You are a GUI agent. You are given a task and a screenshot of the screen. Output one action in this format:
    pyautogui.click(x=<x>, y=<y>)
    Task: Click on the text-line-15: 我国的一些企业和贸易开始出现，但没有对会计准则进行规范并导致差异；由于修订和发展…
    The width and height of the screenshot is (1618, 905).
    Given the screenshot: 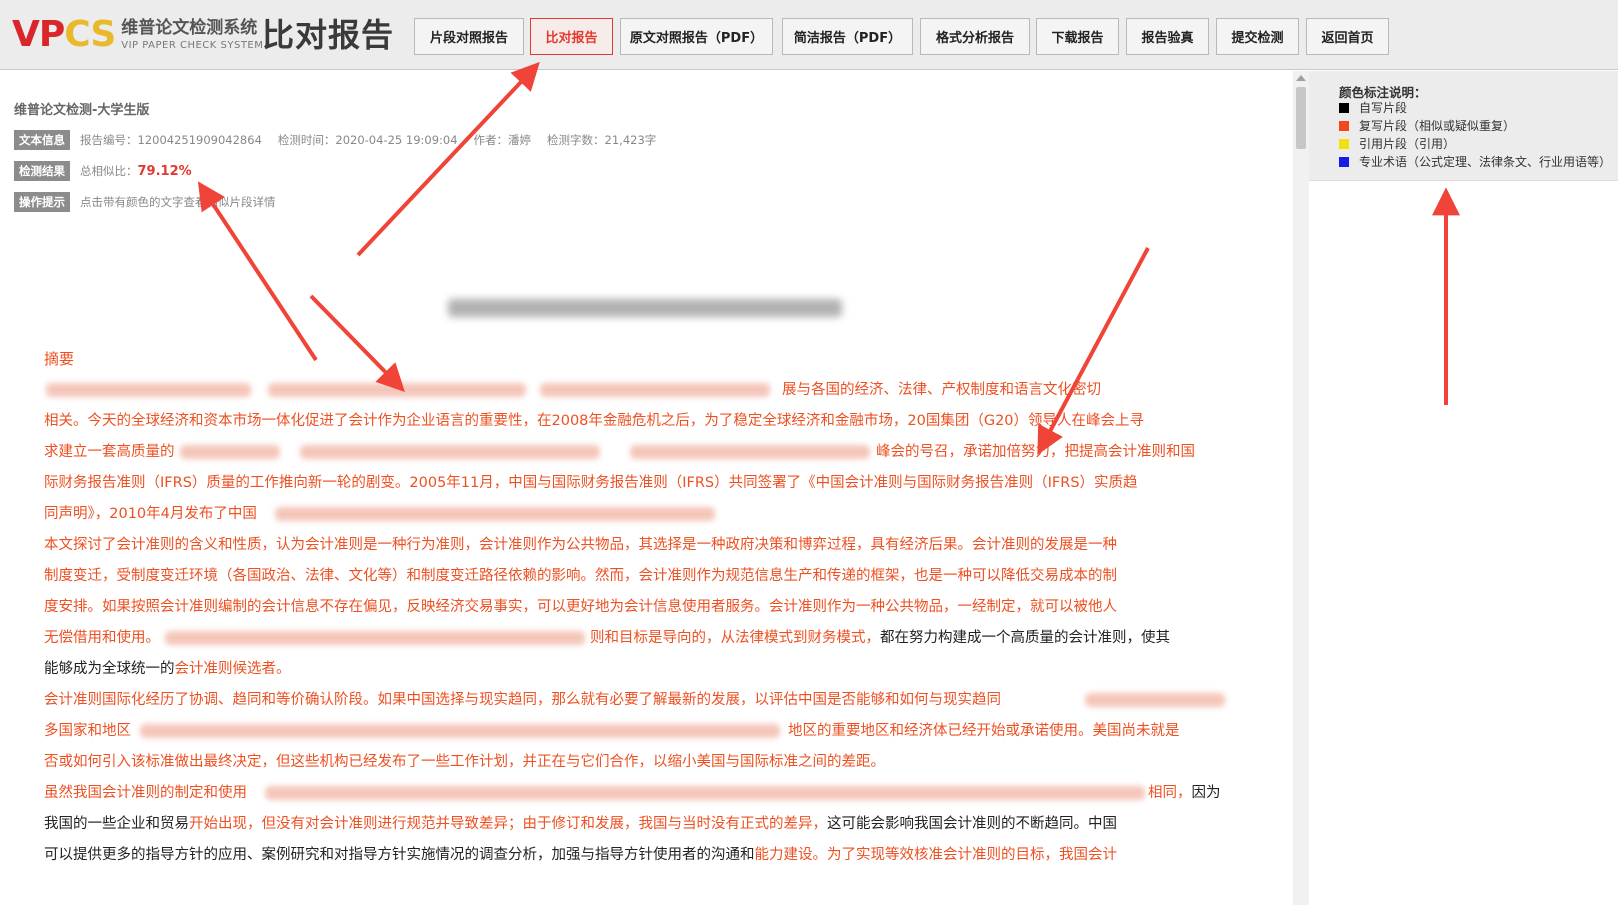 What is the action you would take?
    pyautogui.click(x=580, y=824)
    